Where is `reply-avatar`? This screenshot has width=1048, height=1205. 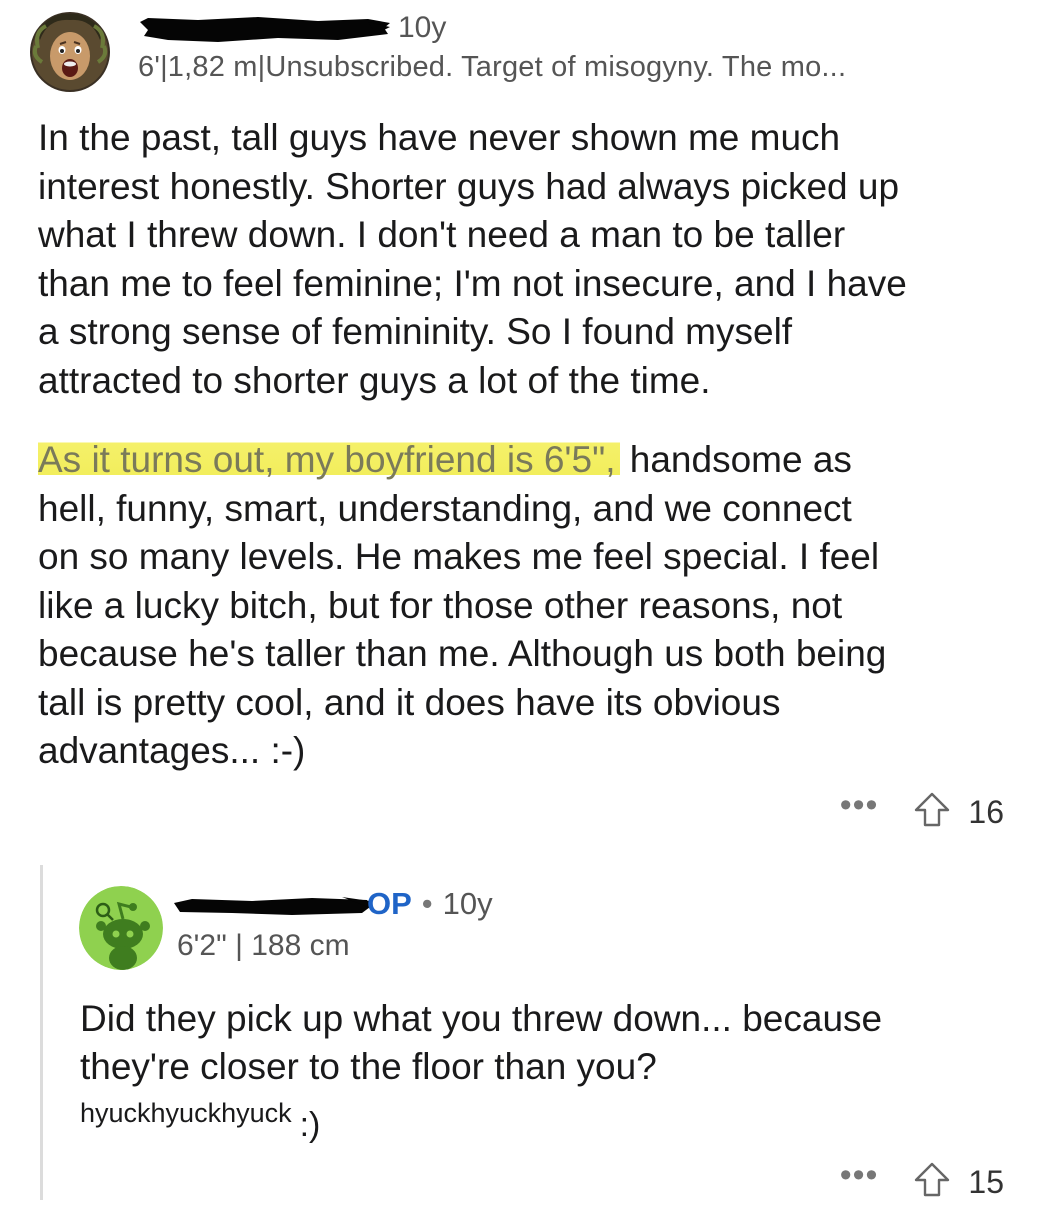
reply-avatar is located at coordinates (121, 928).